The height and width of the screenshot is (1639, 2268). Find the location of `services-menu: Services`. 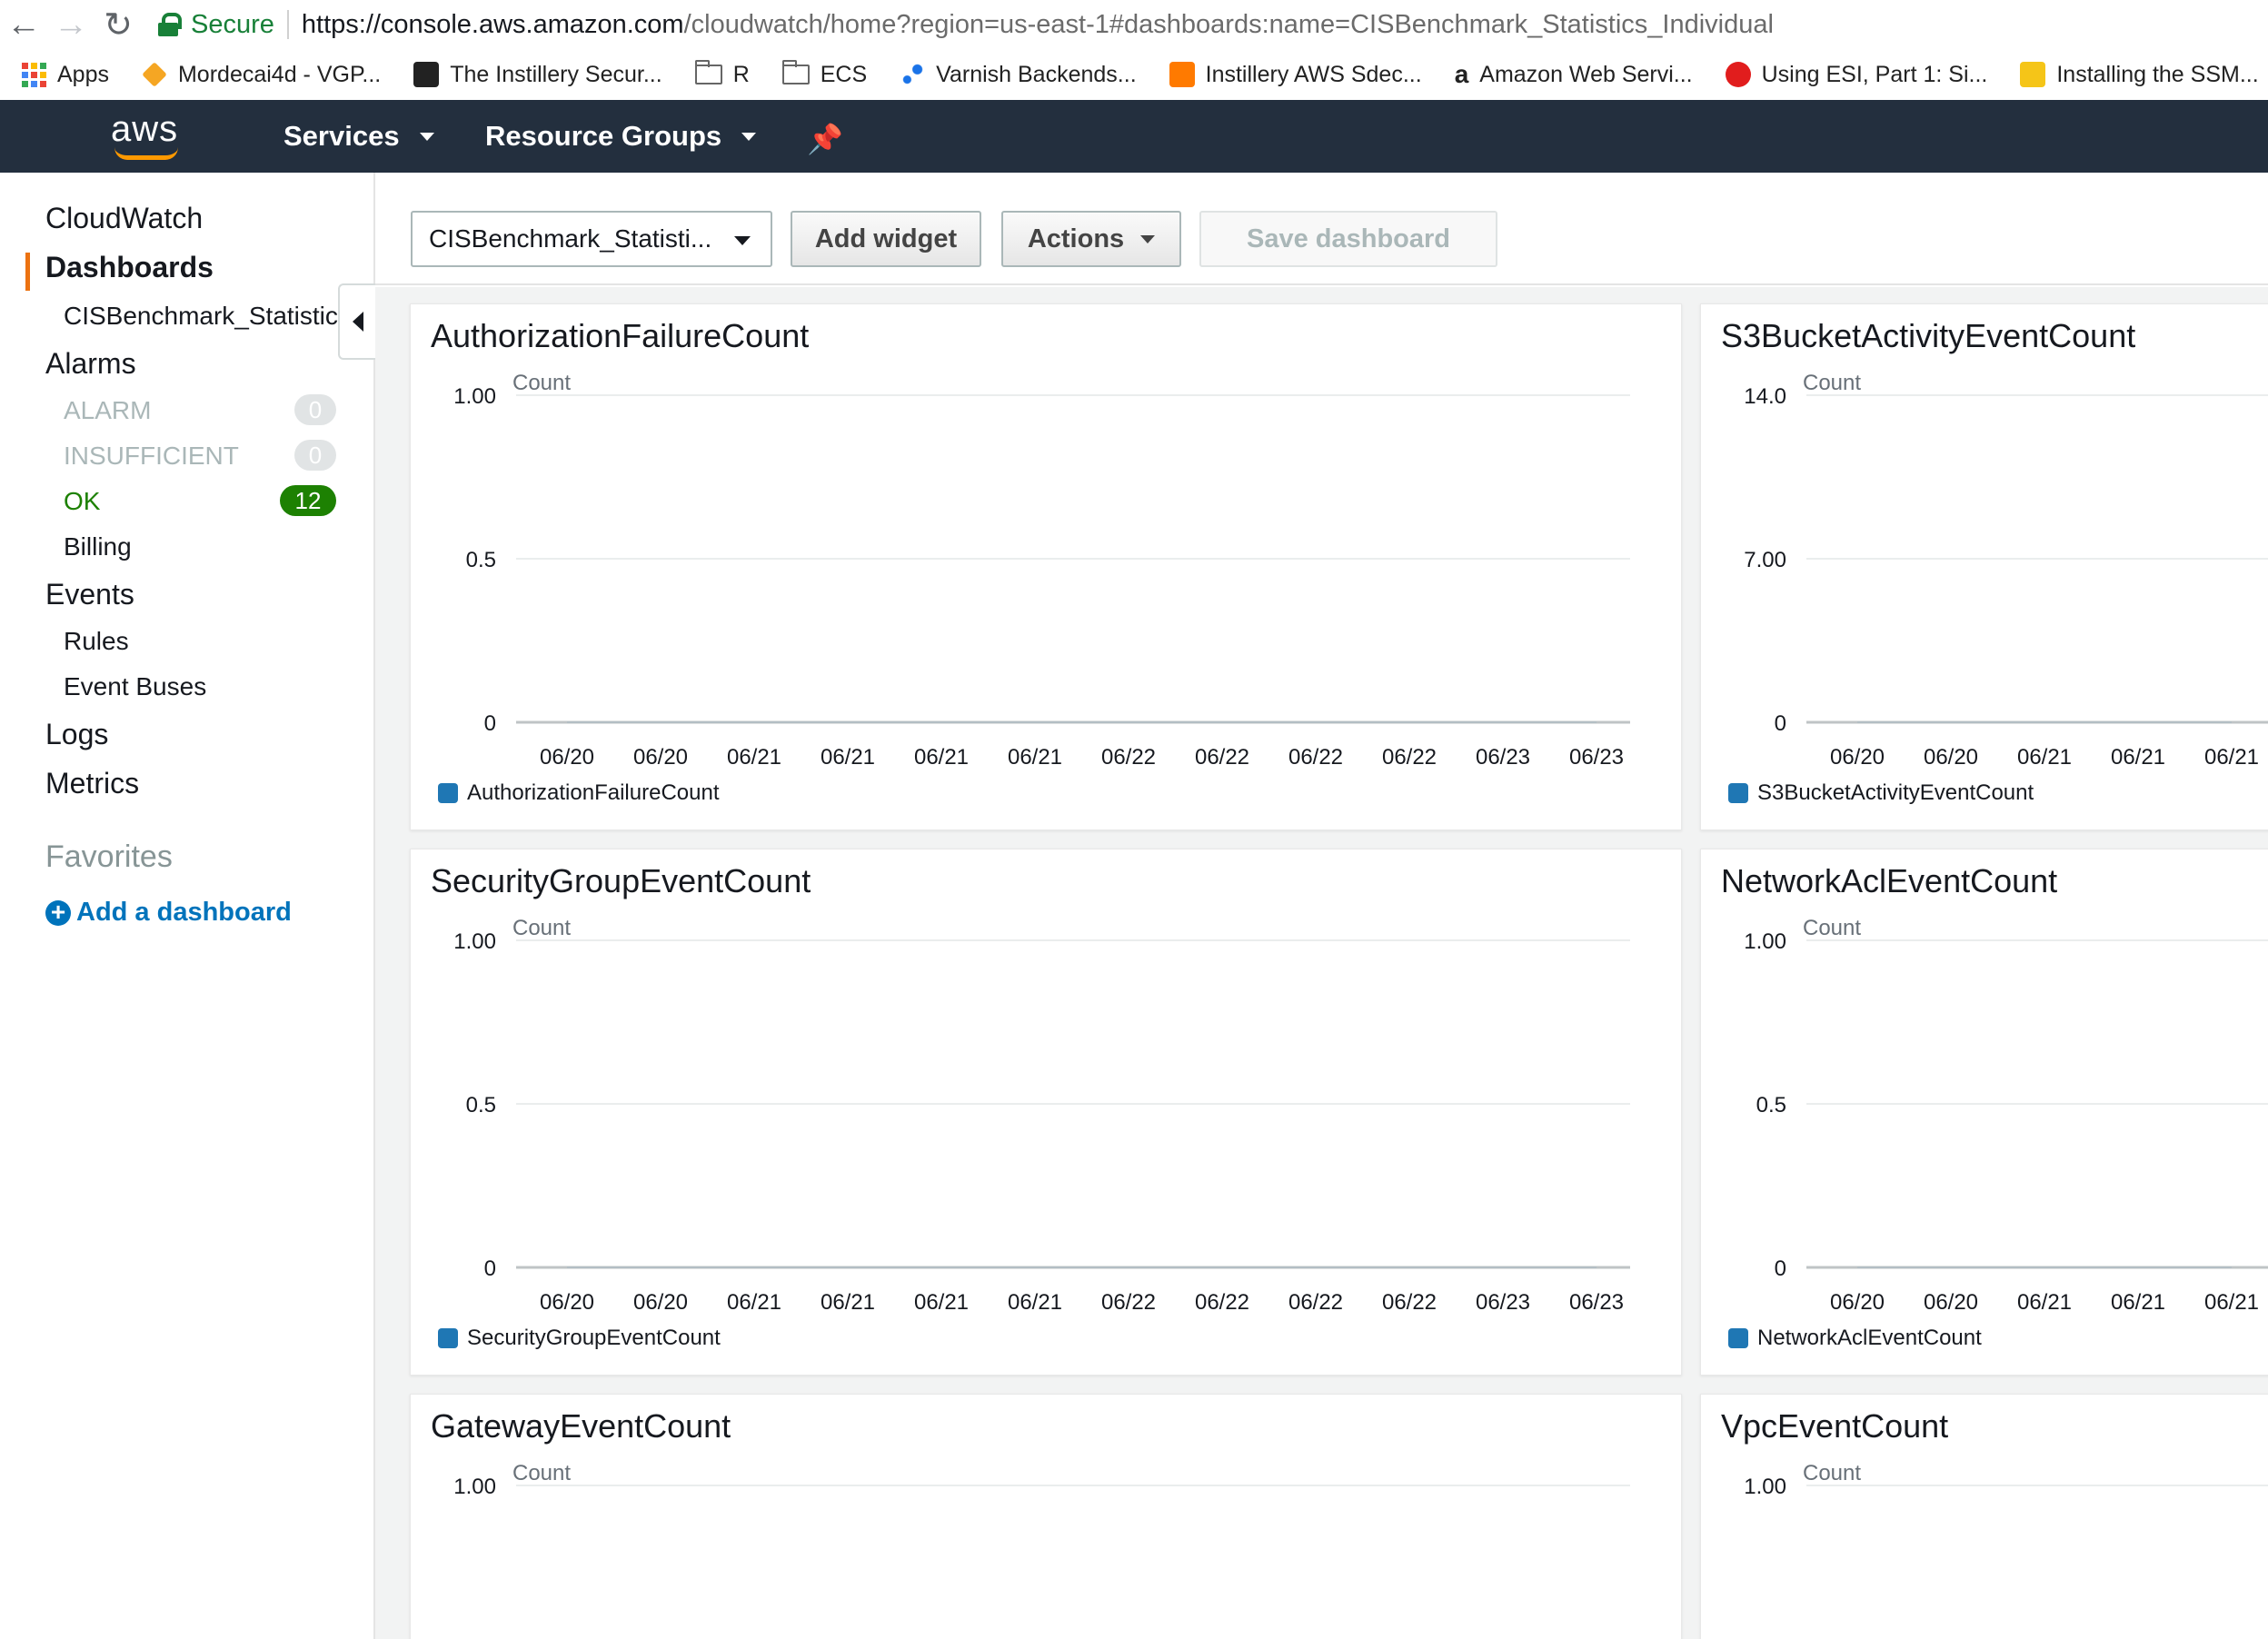

services-menu: Services is located at coordinates (359, 136).